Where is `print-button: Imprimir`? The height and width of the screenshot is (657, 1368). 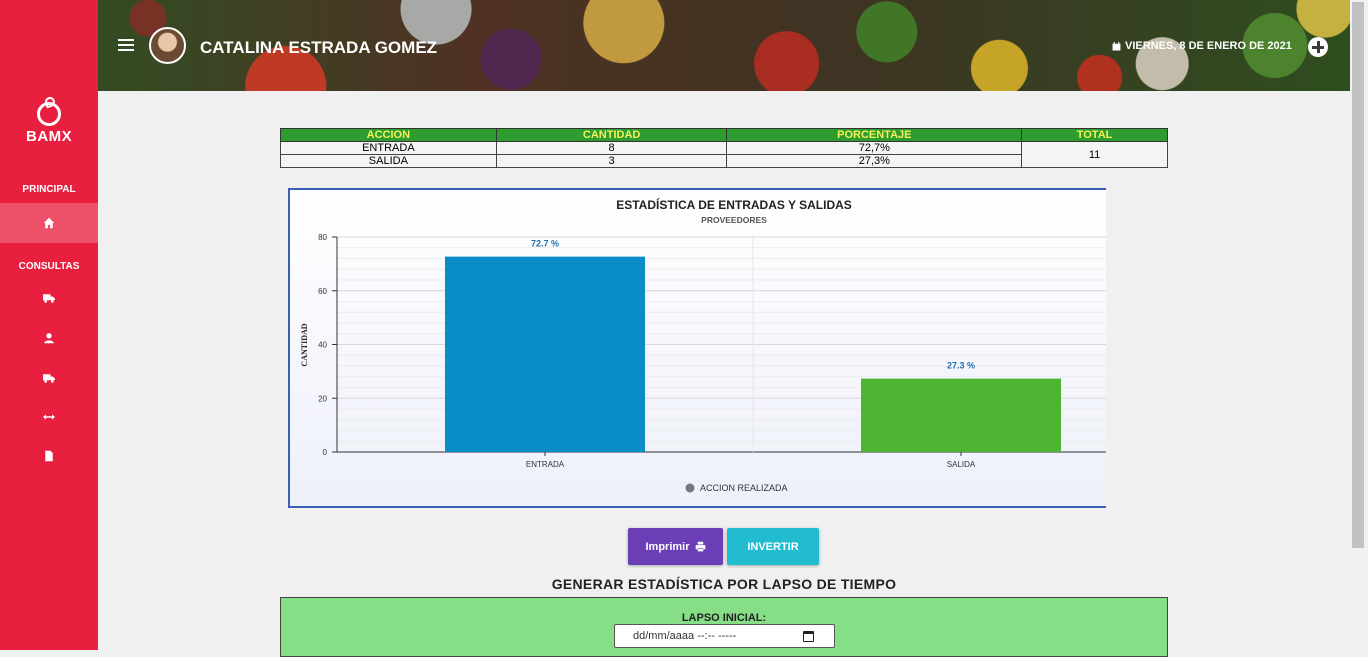
print-button: Imprimir is located at coordinates (675, 546).